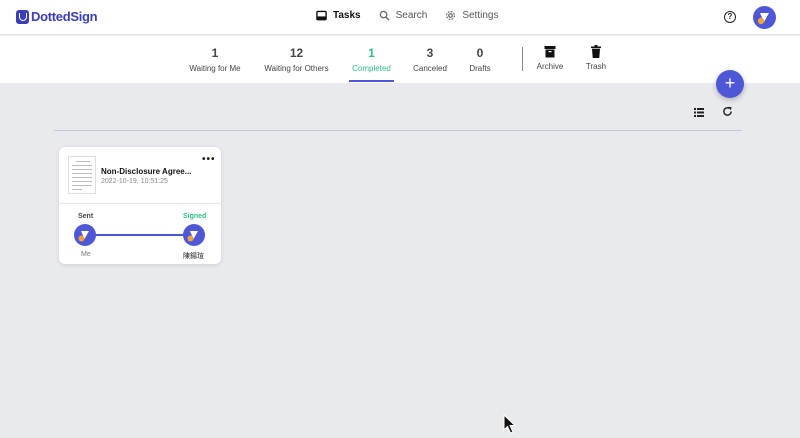  Describe the element at coordinates (522, 59) in the screenshot. I see `tab-divider` at that location.